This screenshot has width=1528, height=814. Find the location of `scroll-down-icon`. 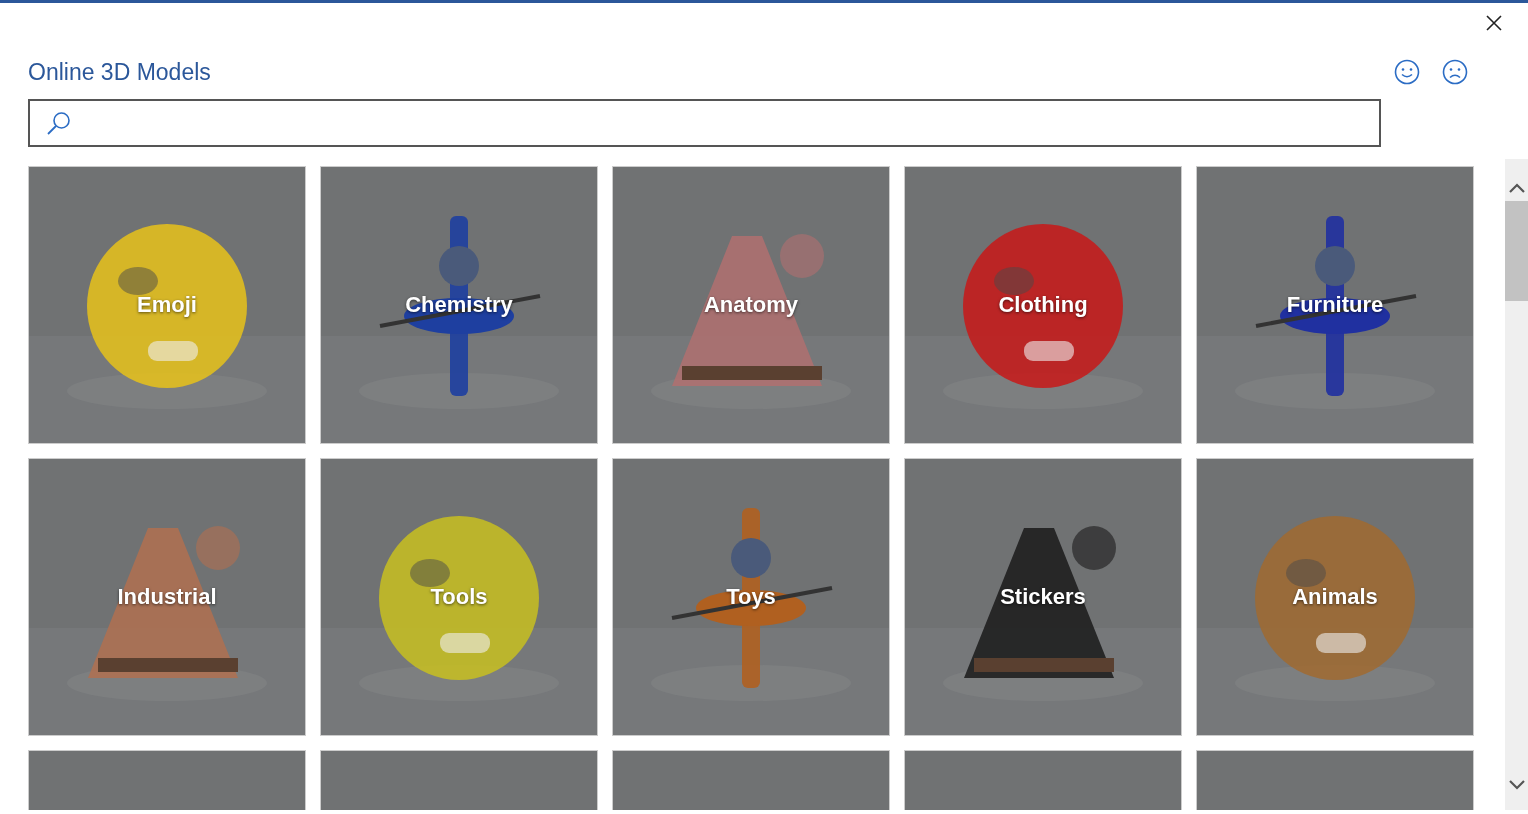

scroll-down-icon is located at coordinates (1516, 785).